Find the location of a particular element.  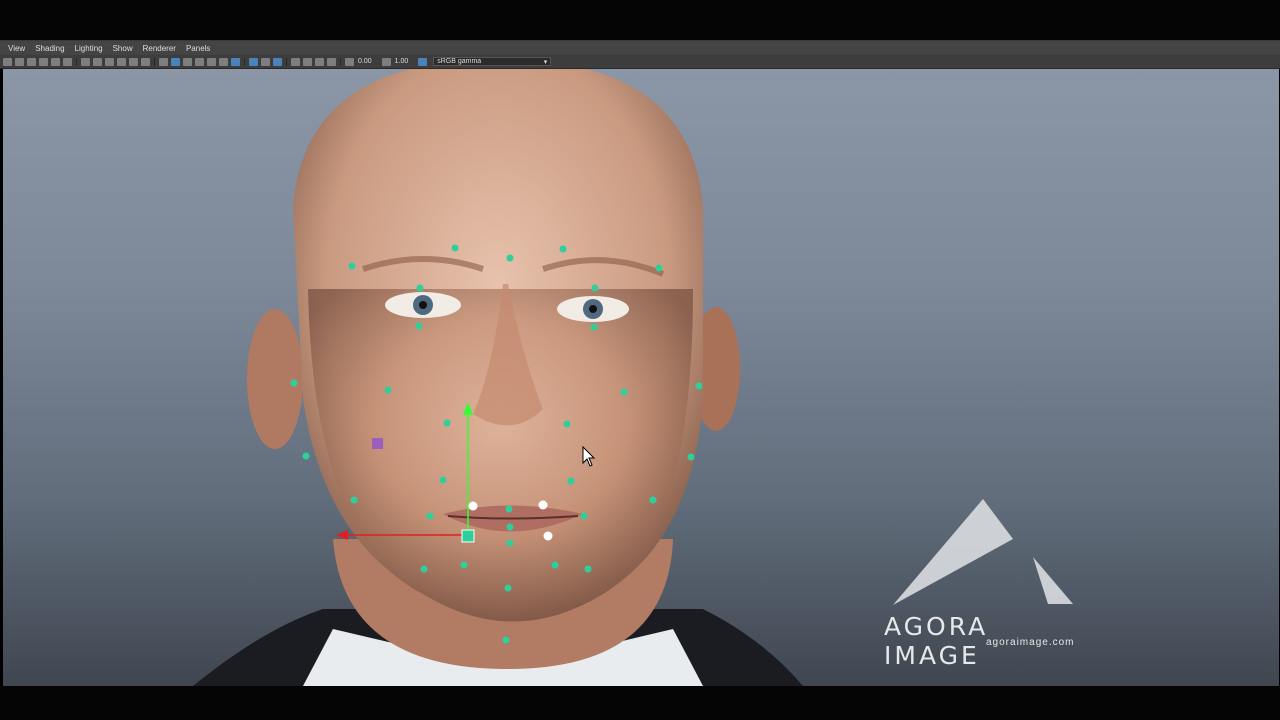

view-transform-icon is located at coordinates (423, 61).